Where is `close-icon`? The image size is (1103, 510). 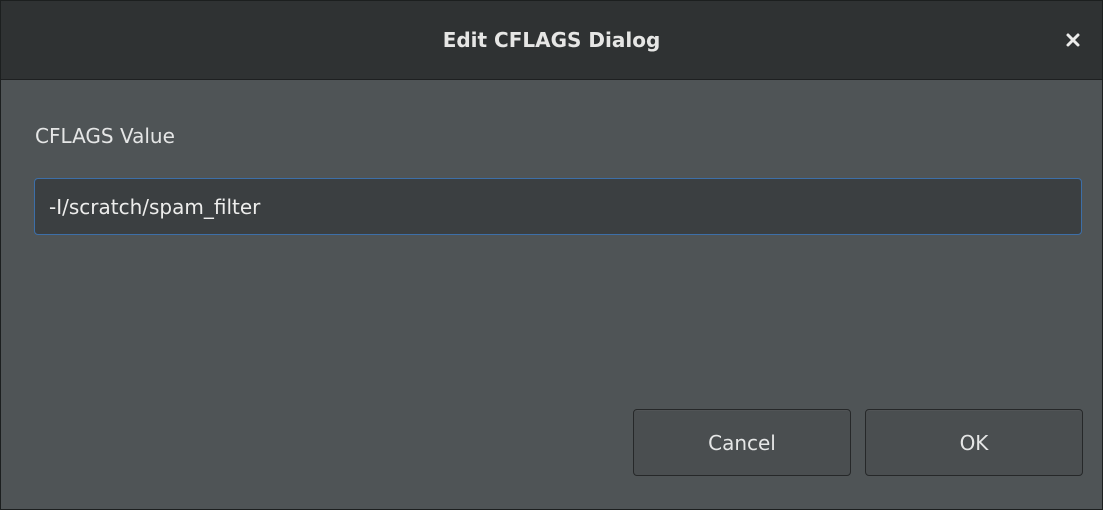
close-icon is located at coordinates (1073, 40).